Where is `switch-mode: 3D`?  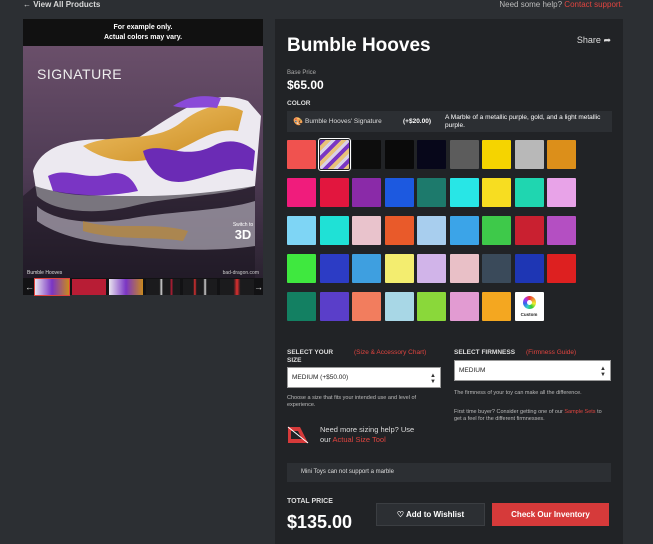 switch-mode: 3D is located at coordinates (243, 234).